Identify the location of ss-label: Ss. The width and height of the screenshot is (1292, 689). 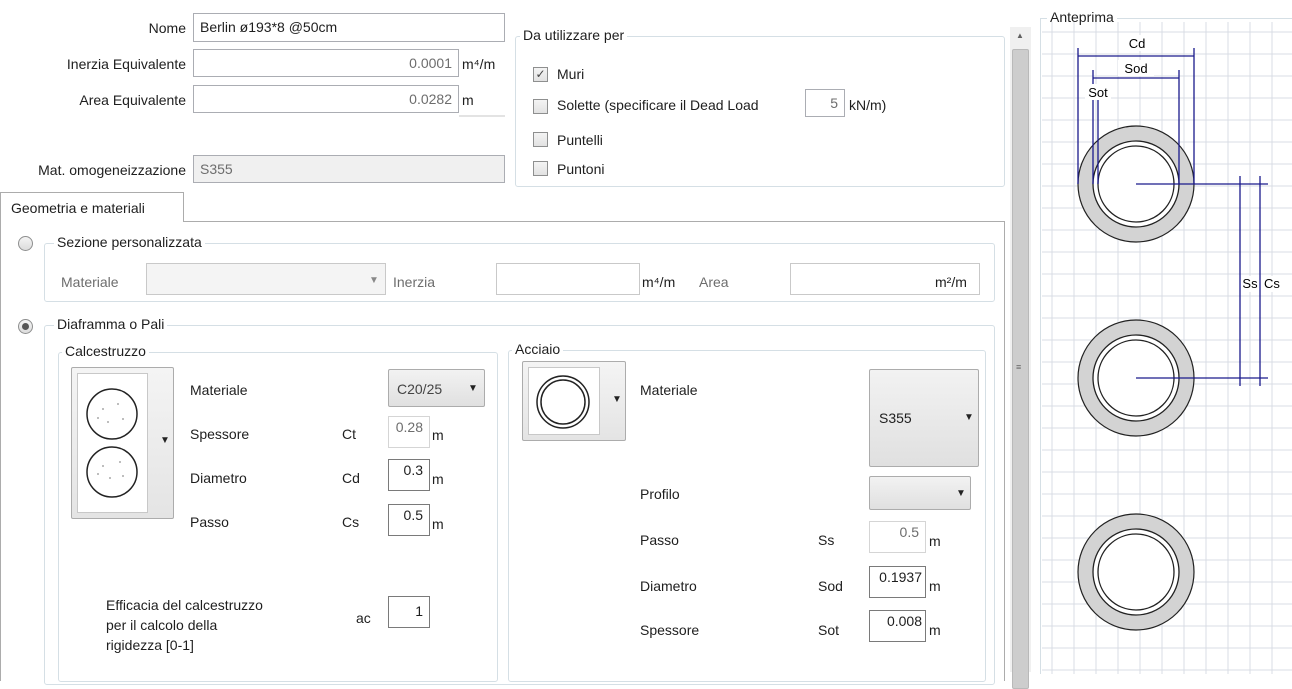
(1250, 283).